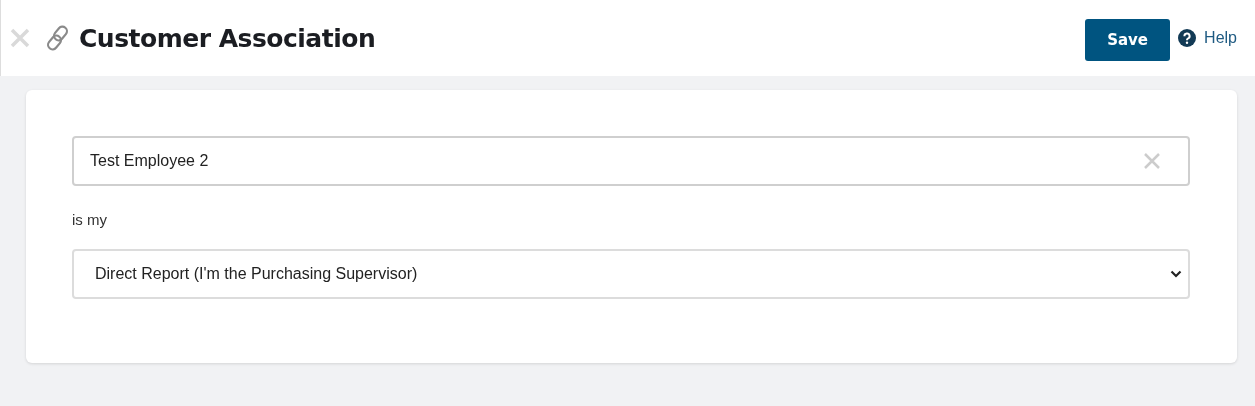 The image size is (1255, 406). Describe the element at coordinates (90, 219) in the screenshot. I see `relation-label: is my` at that location.